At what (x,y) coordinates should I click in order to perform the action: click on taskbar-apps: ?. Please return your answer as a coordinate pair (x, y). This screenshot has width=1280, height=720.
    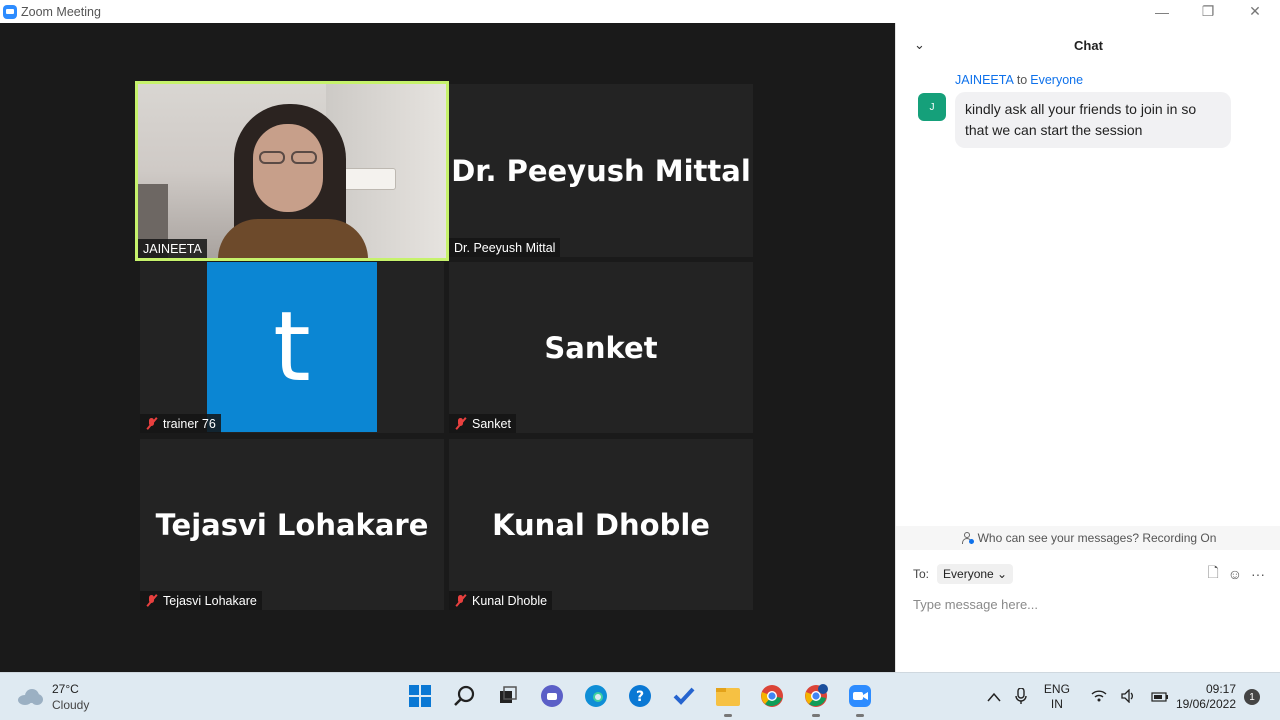
    Looking at the image, I should click on (640, 698).